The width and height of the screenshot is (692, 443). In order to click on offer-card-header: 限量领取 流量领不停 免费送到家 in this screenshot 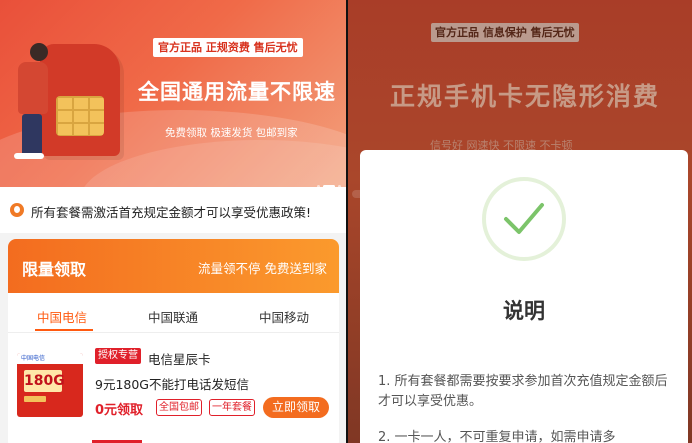, I will do `click(173, 266)`.